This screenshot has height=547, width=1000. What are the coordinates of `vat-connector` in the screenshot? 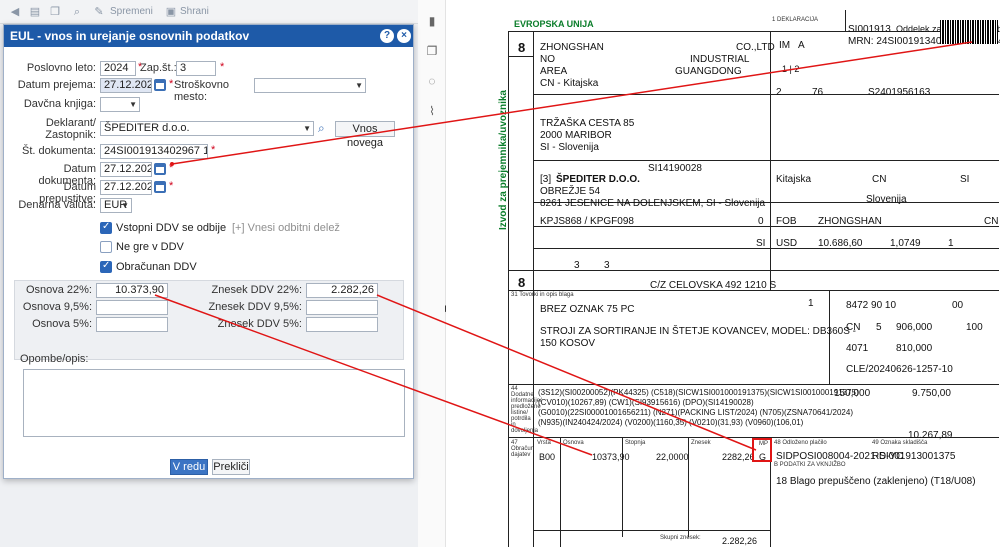 It's located at (566, 372).